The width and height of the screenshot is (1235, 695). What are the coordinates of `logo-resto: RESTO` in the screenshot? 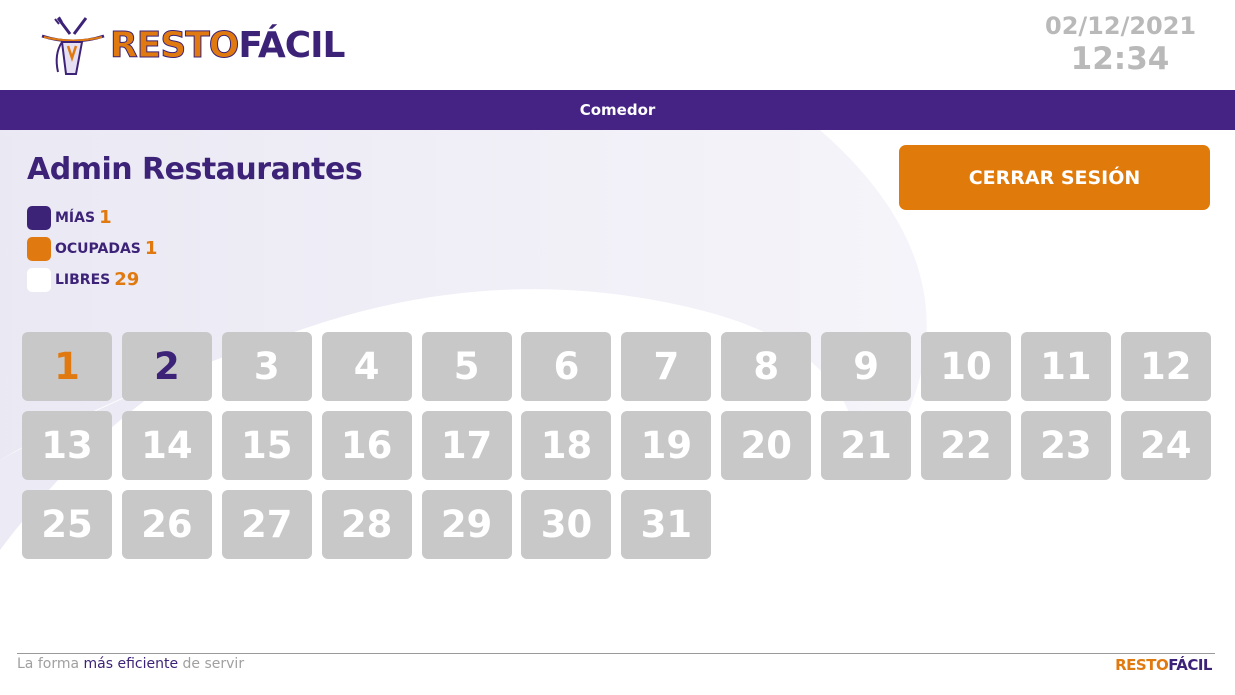 It's located at (174, 45).